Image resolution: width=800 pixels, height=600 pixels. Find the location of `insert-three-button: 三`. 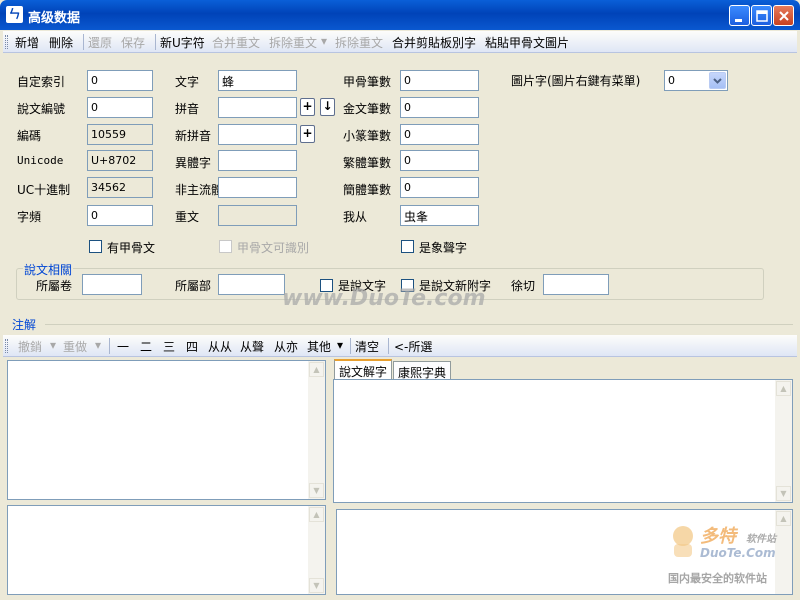

insert-three-button: 三 is located at coordinates (169, 346).